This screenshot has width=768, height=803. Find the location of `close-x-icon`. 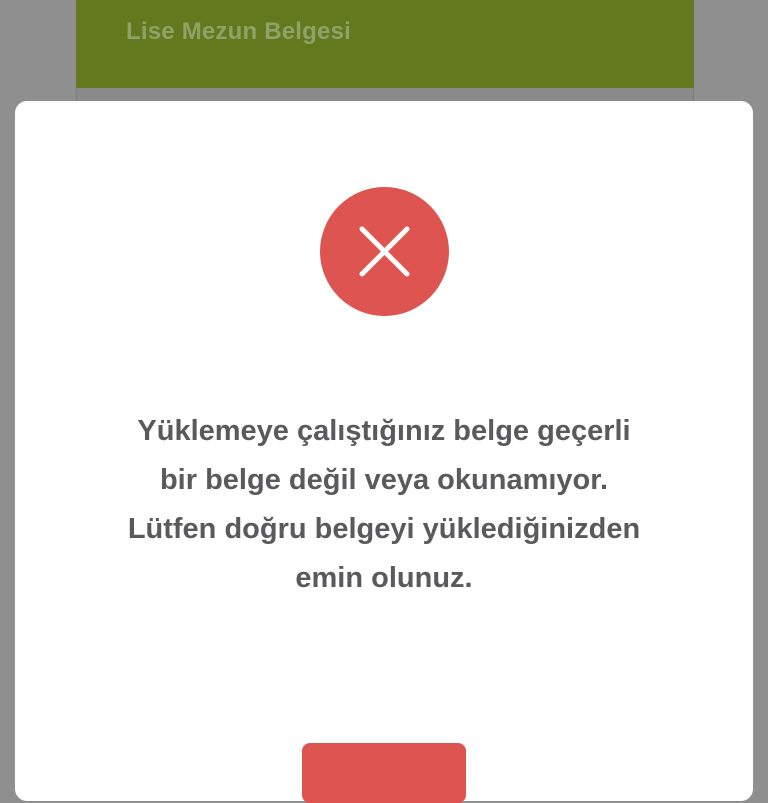

close-x-icon is located at coordinates (384, 251).